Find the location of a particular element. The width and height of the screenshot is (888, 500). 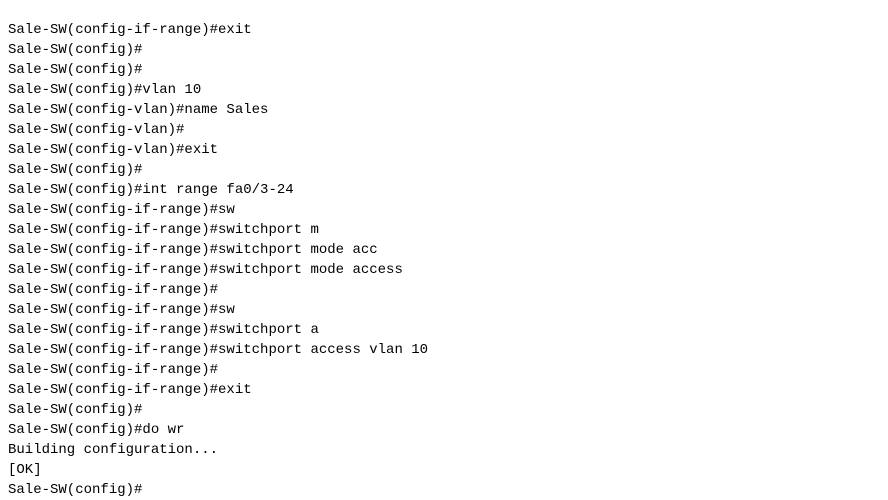

terminal-line: Sale-SW(config-vlan)#exit is located at coordinates (113, 150).